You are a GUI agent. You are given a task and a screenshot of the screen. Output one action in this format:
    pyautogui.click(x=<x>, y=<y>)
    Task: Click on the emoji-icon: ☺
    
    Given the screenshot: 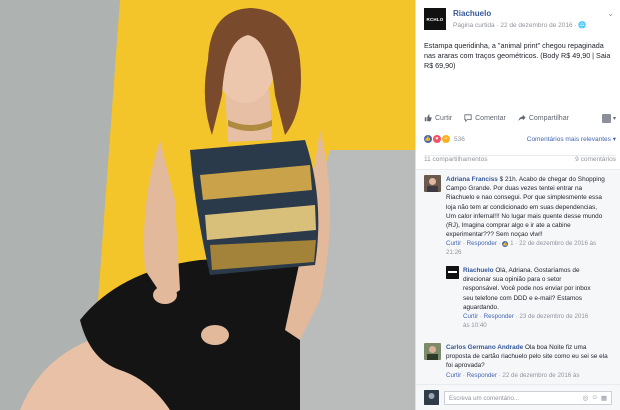 What is the action you would take?
    pyautogui.click(x=594, y=398)
    